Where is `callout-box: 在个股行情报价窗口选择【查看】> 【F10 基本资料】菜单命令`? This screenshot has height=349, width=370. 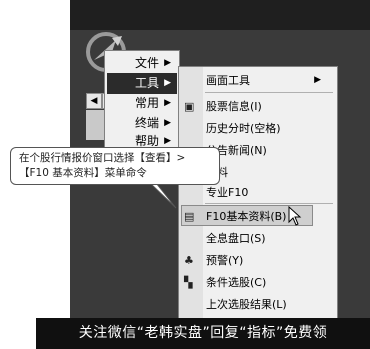 callout-box: 在个股行情报价窗口选择【查看】> 【F10 基本资料】菜单命令 is located at coordinates (115, 166).